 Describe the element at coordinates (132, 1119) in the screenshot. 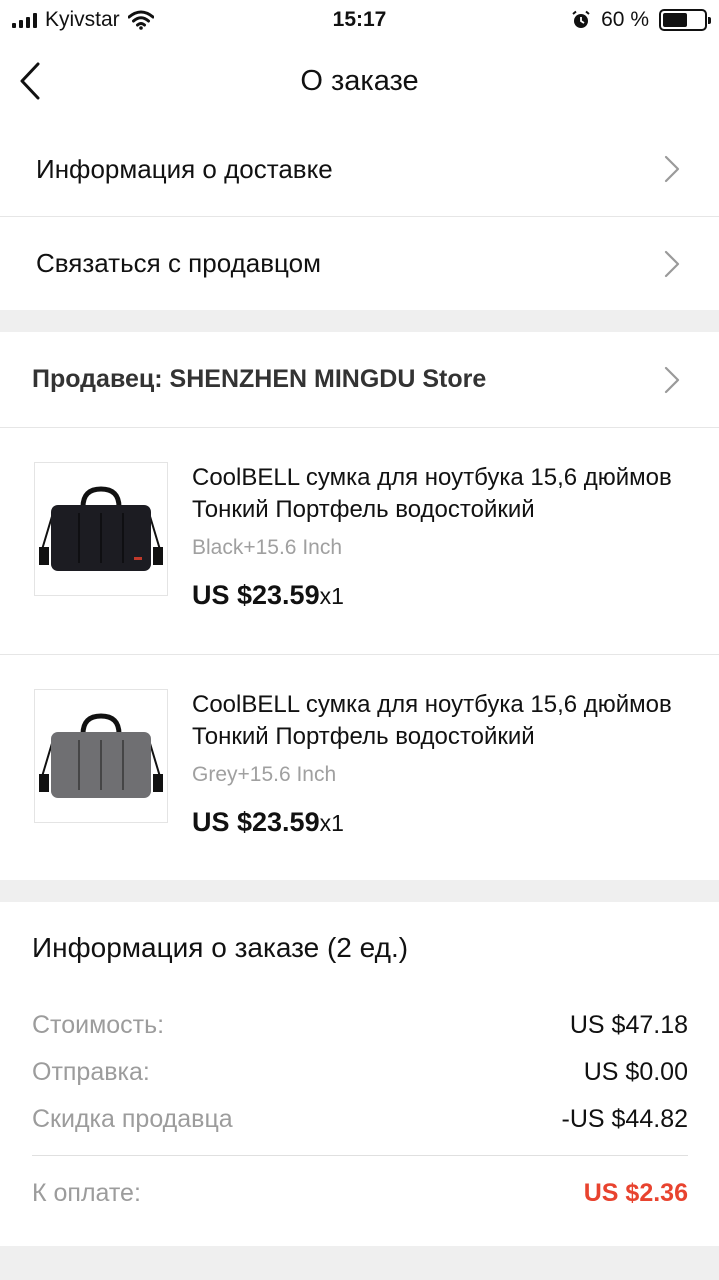

I see `discount-label: Скидка продавца` at that location.